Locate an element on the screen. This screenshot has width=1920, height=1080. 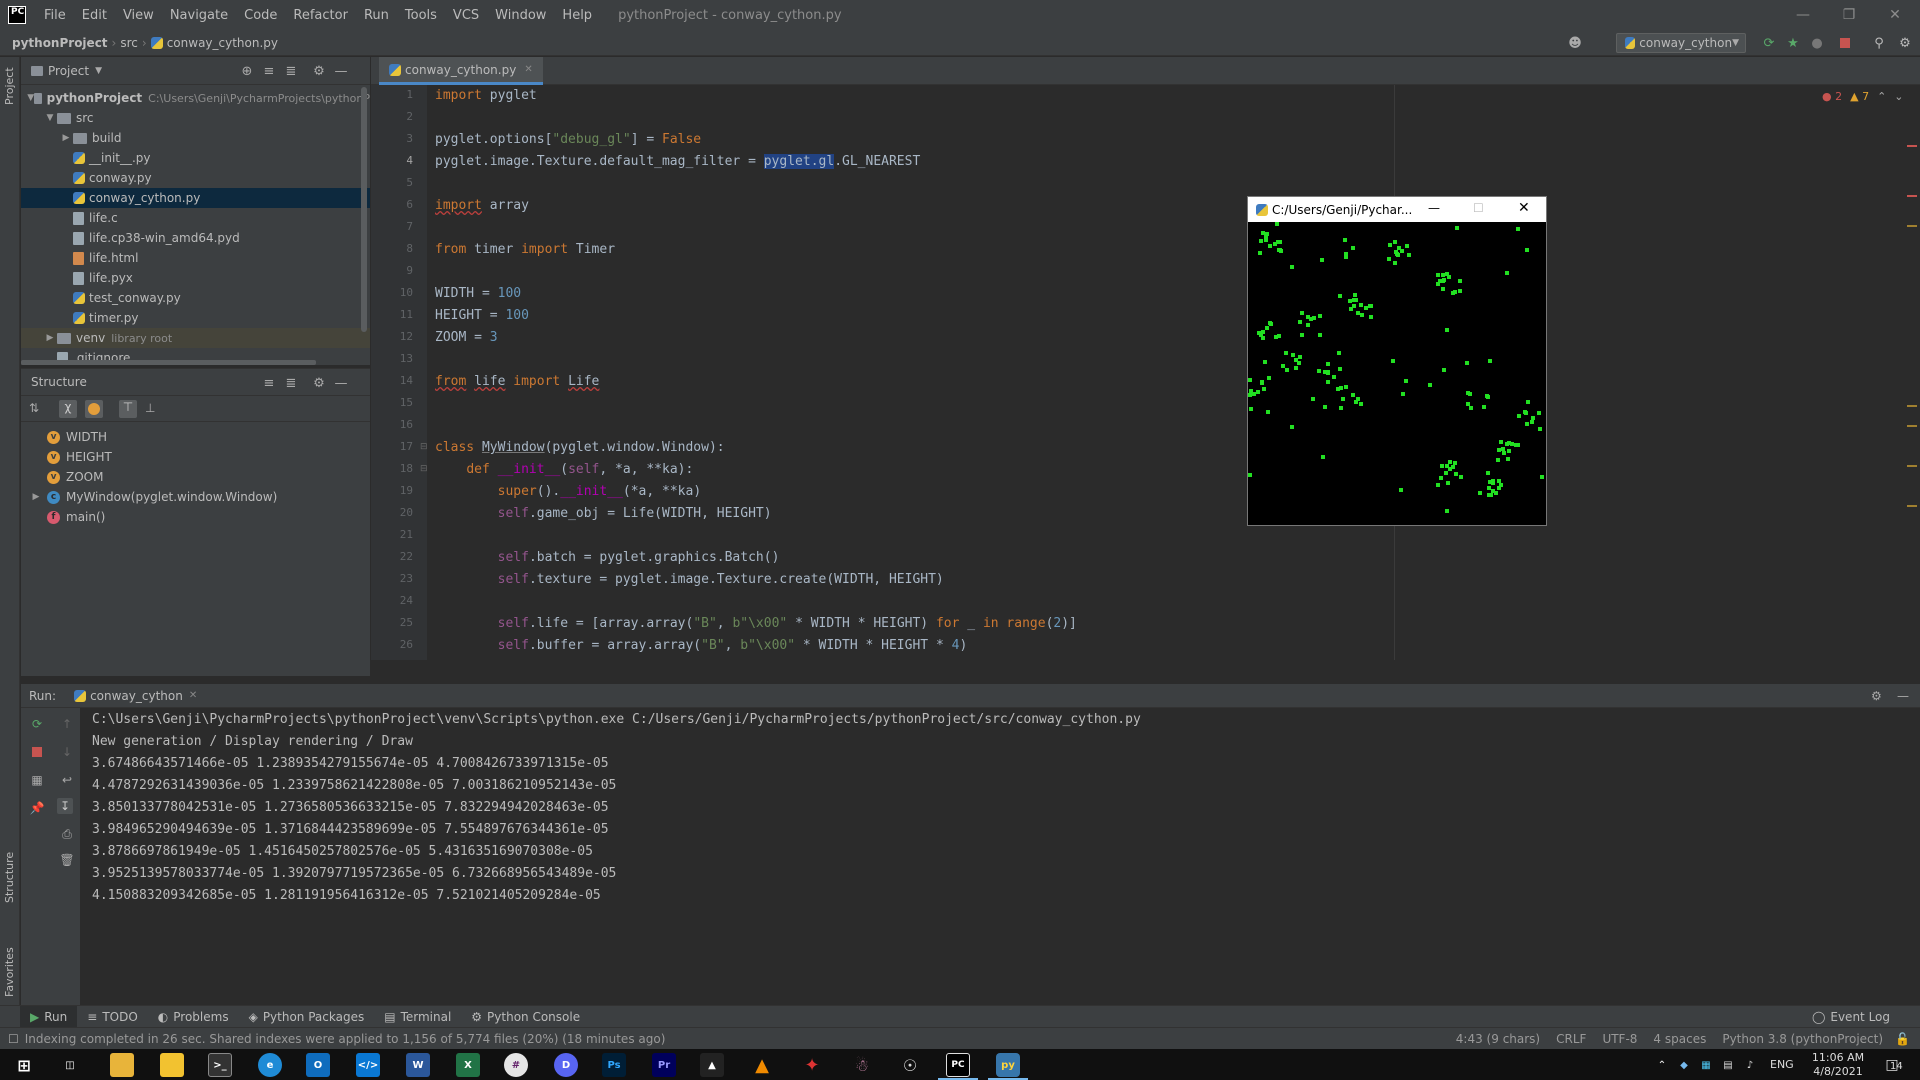
stop-icon is located at coordinates (37, 752).